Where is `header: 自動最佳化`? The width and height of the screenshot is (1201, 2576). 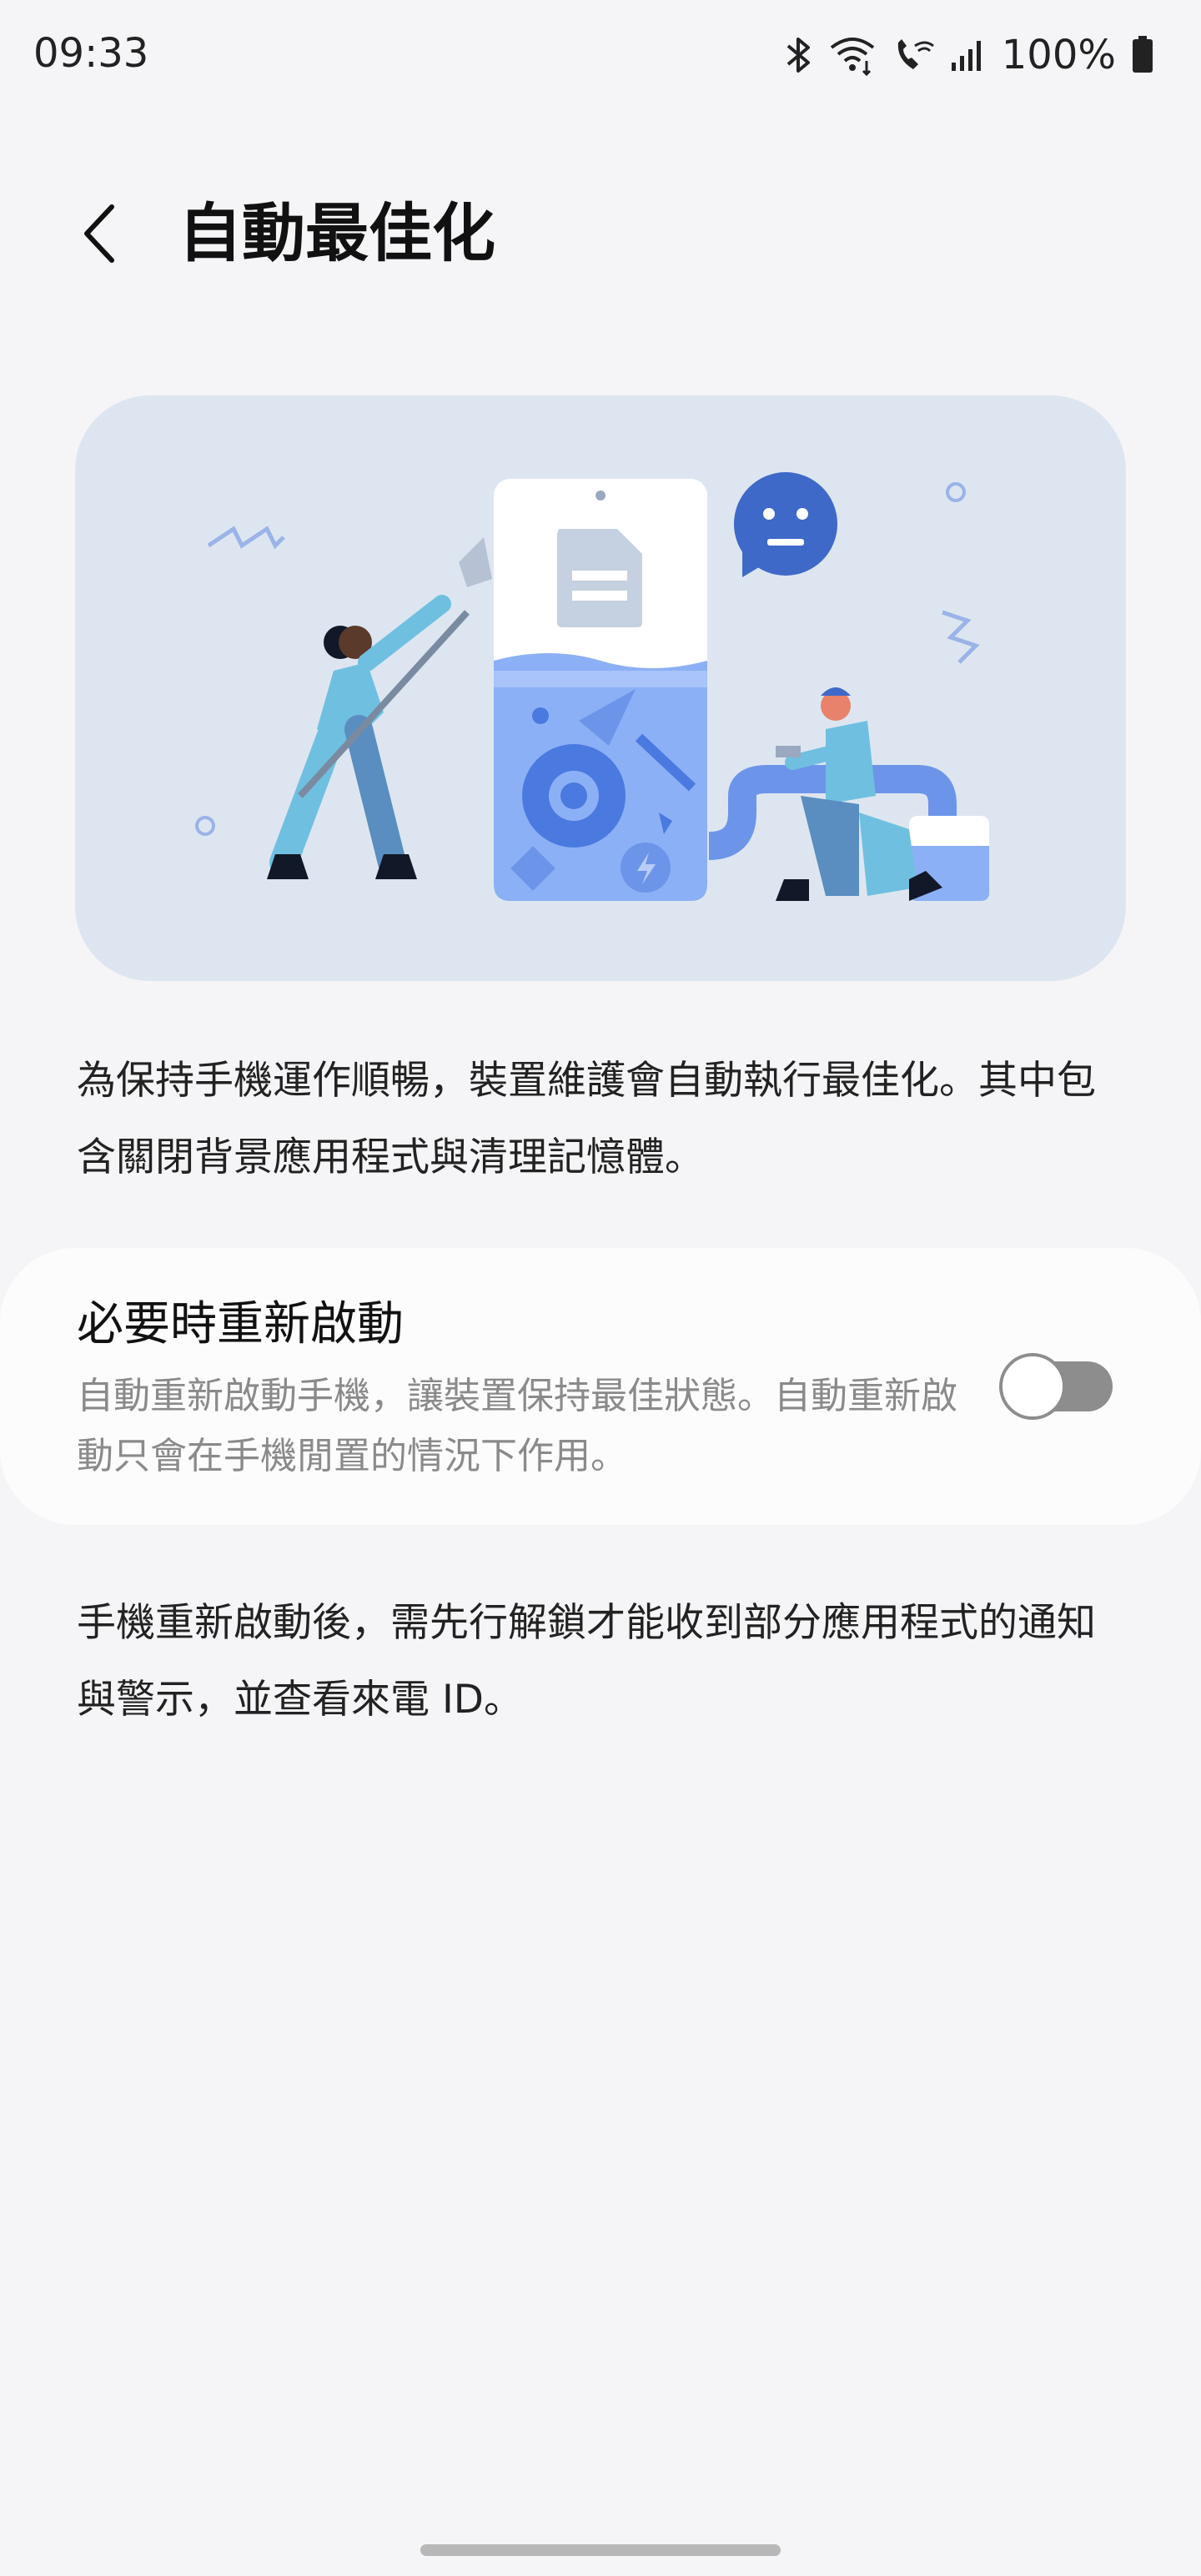
header: 自動最佳化 is located at coordinates (601, 233).